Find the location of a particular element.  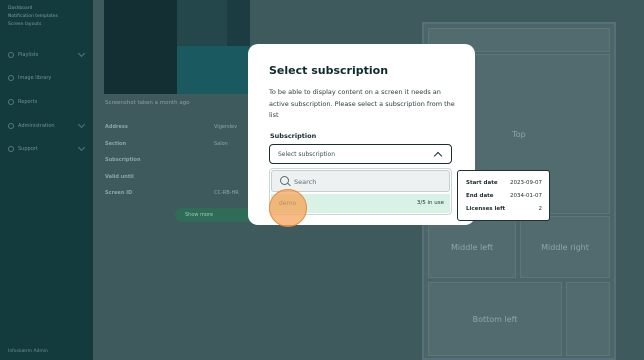

sidebar-item-label: Administration is located at coordinates (36, 126).